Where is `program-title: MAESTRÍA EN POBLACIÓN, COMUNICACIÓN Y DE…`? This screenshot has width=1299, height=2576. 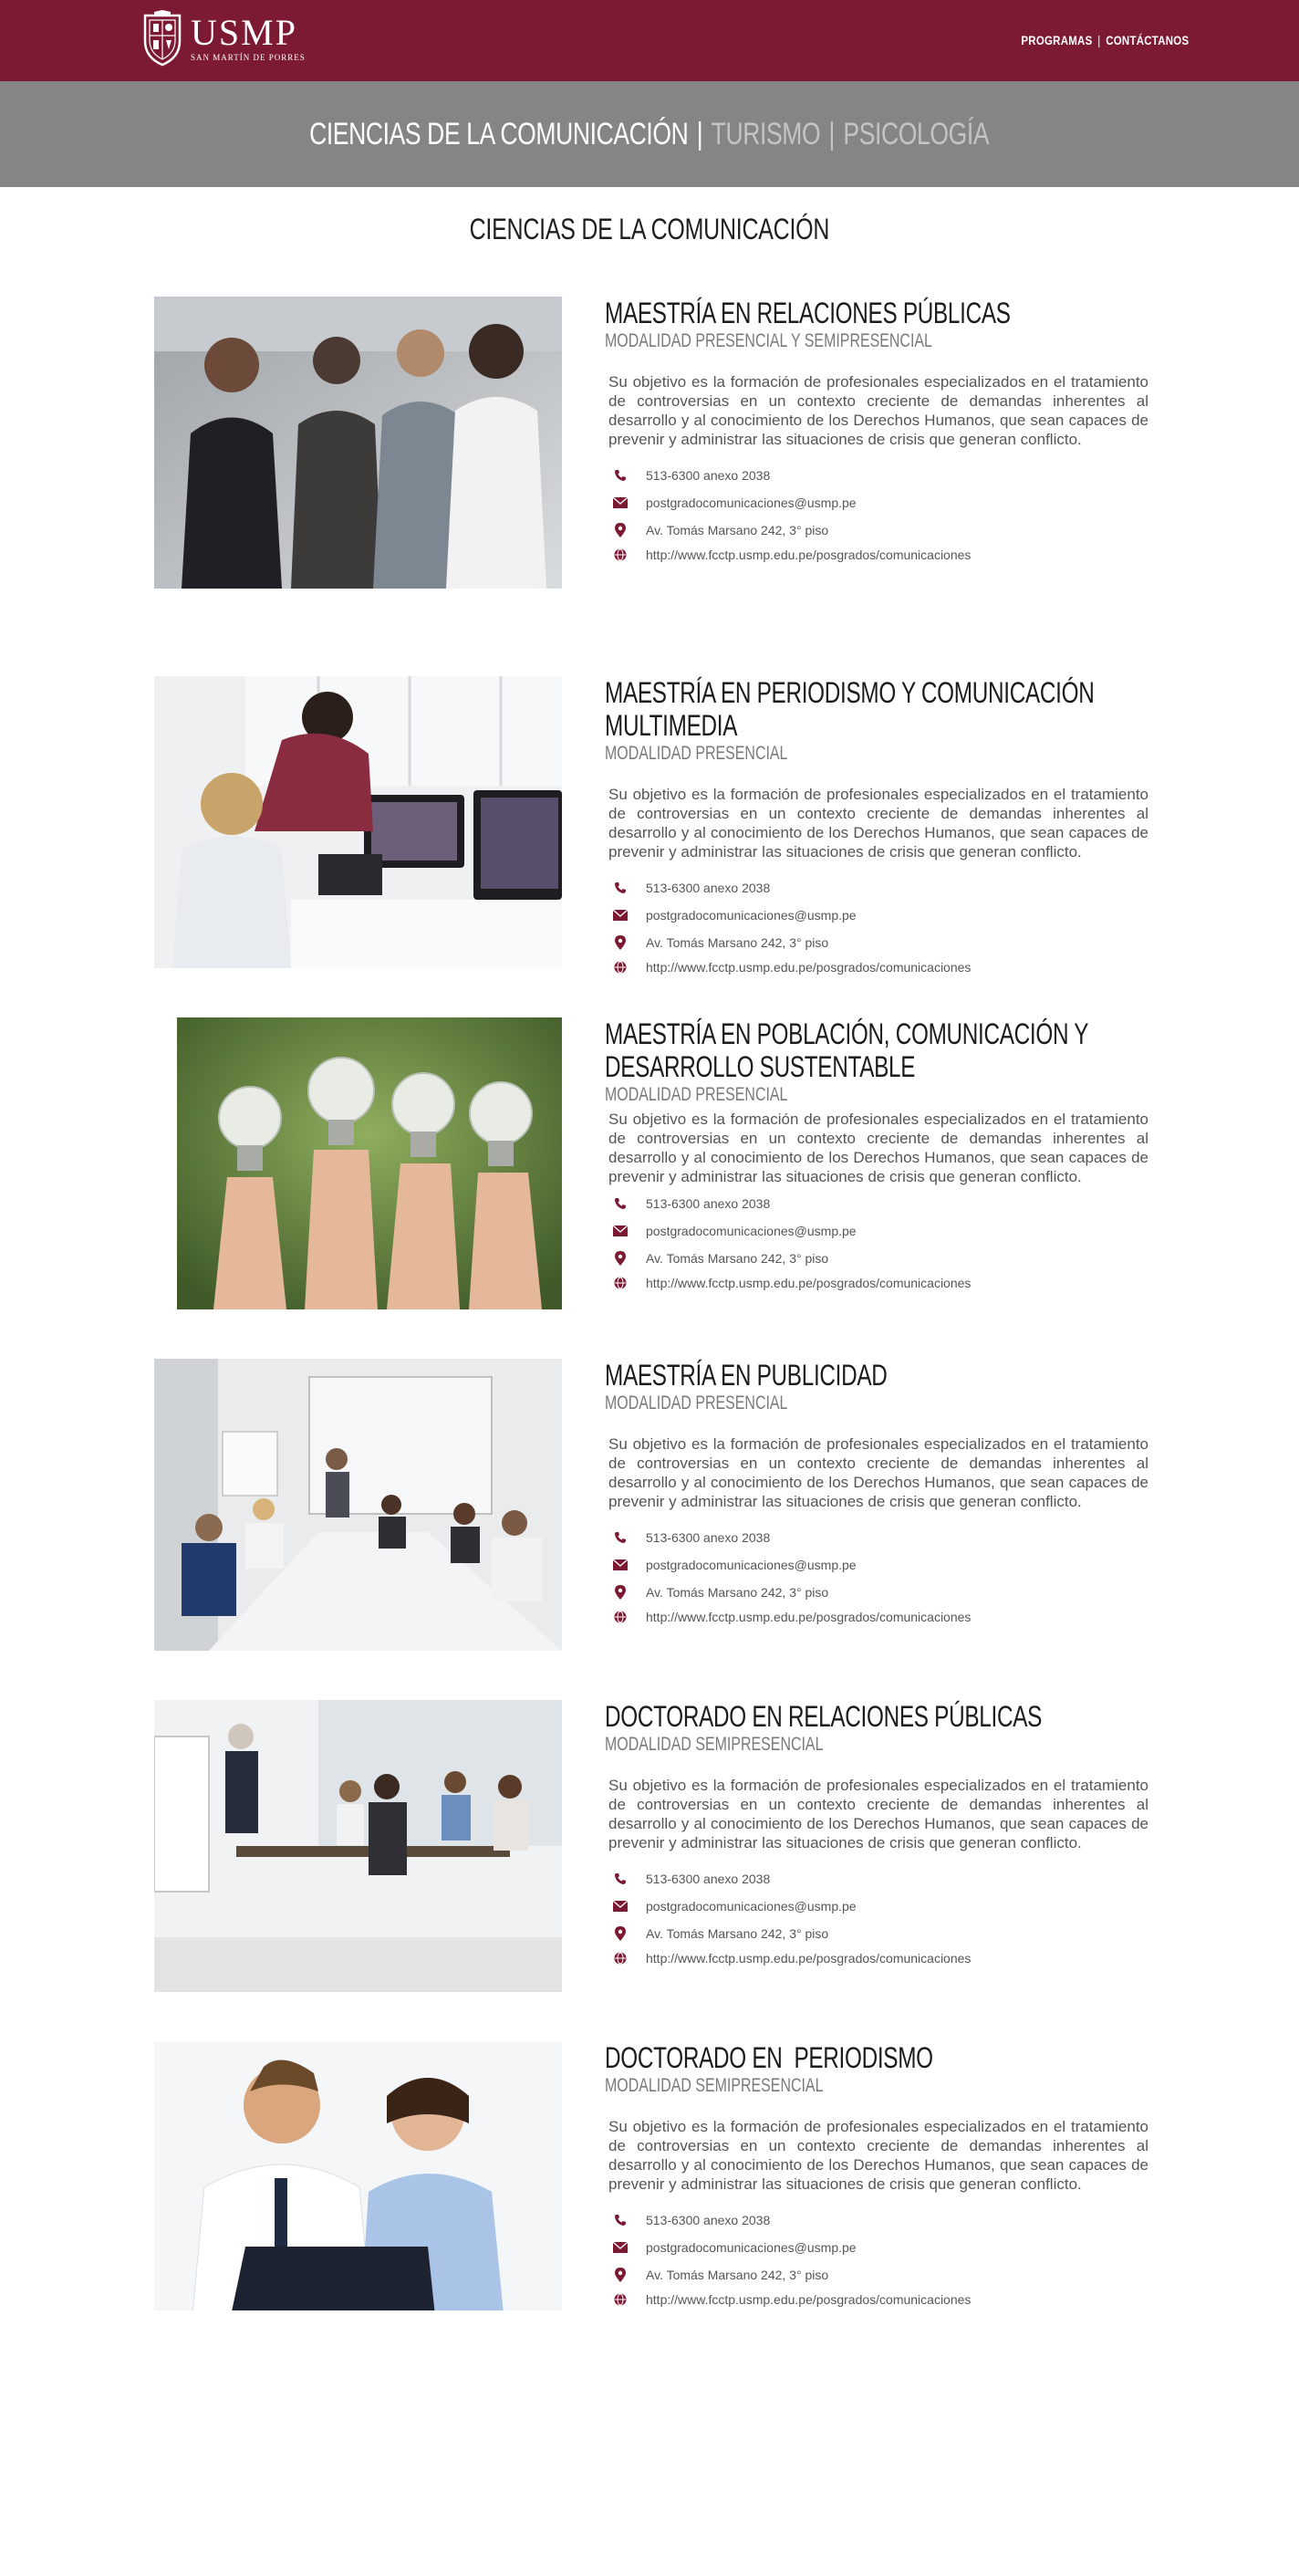
program-title: MAESTRÍA EN POBLACIÓN, COMUNICACIÓN Y DE… is located at coordinates (846, 1050).